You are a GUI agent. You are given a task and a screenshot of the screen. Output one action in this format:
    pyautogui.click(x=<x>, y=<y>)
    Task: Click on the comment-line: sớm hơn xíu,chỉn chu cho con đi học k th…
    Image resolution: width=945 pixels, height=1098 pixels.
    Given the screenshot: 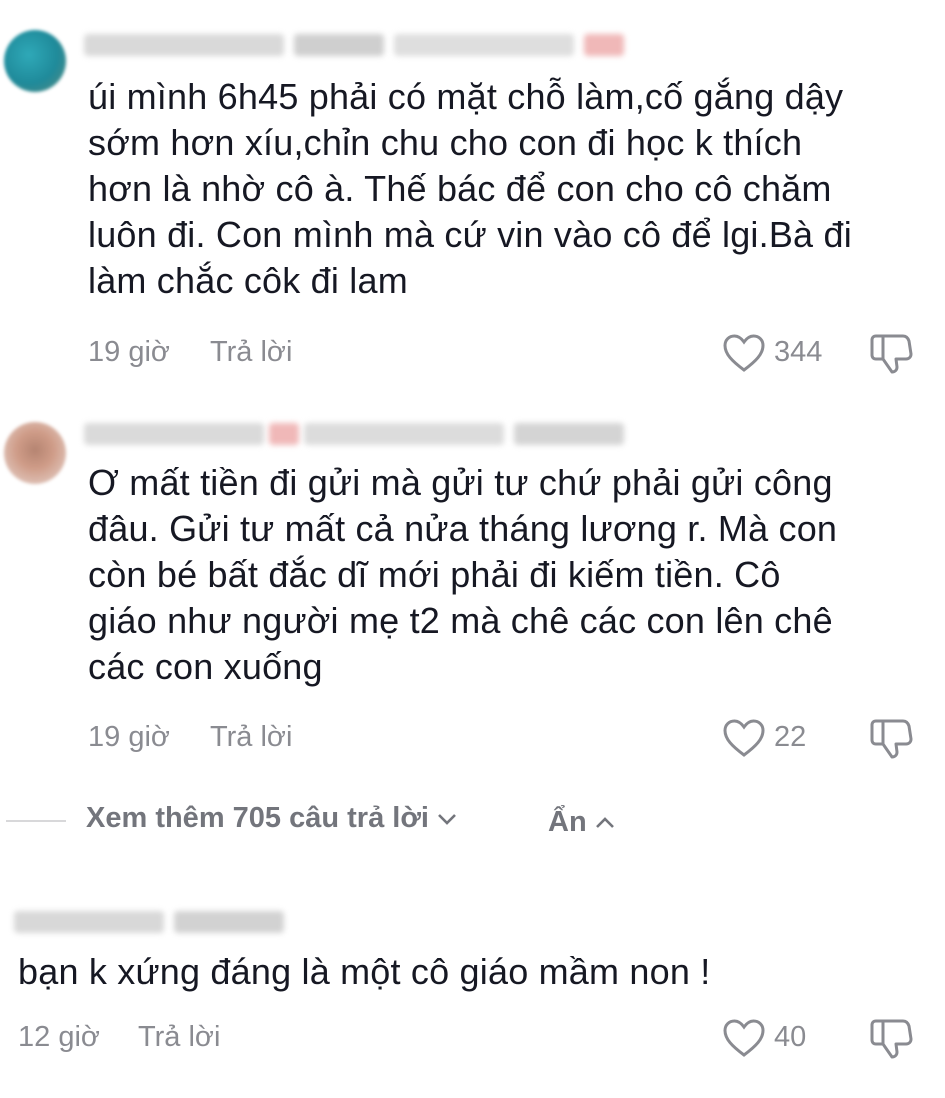 What is the action you would take?
    pyautogui.click(x=445, y=142)
    